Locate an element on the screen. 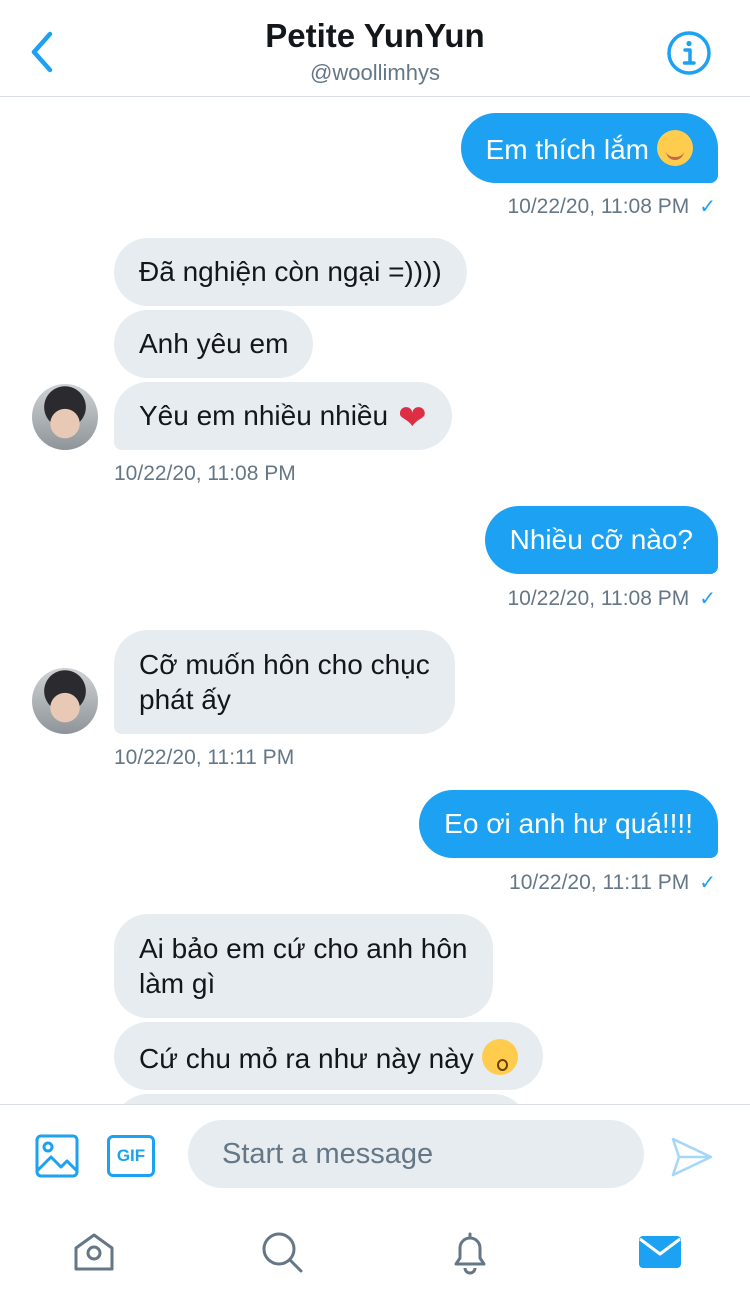 The image size is (750, 1302). outgoing-message: Nhiều cỡ nào? is located at coordinates (601, 540).